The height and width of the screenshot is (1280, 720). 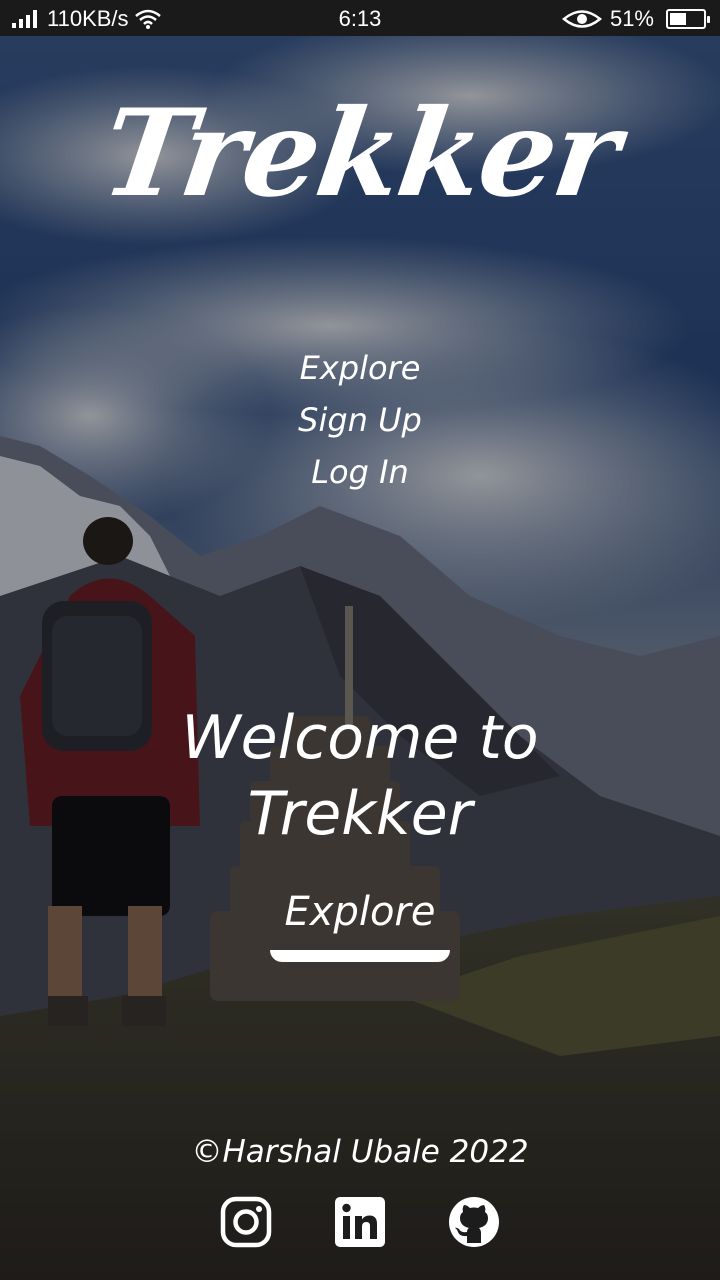 What do you see at coordinates (360, 738) in the screenshot?
I see `welcome-line-1: Welcome to` at bounding box center [360, 738].